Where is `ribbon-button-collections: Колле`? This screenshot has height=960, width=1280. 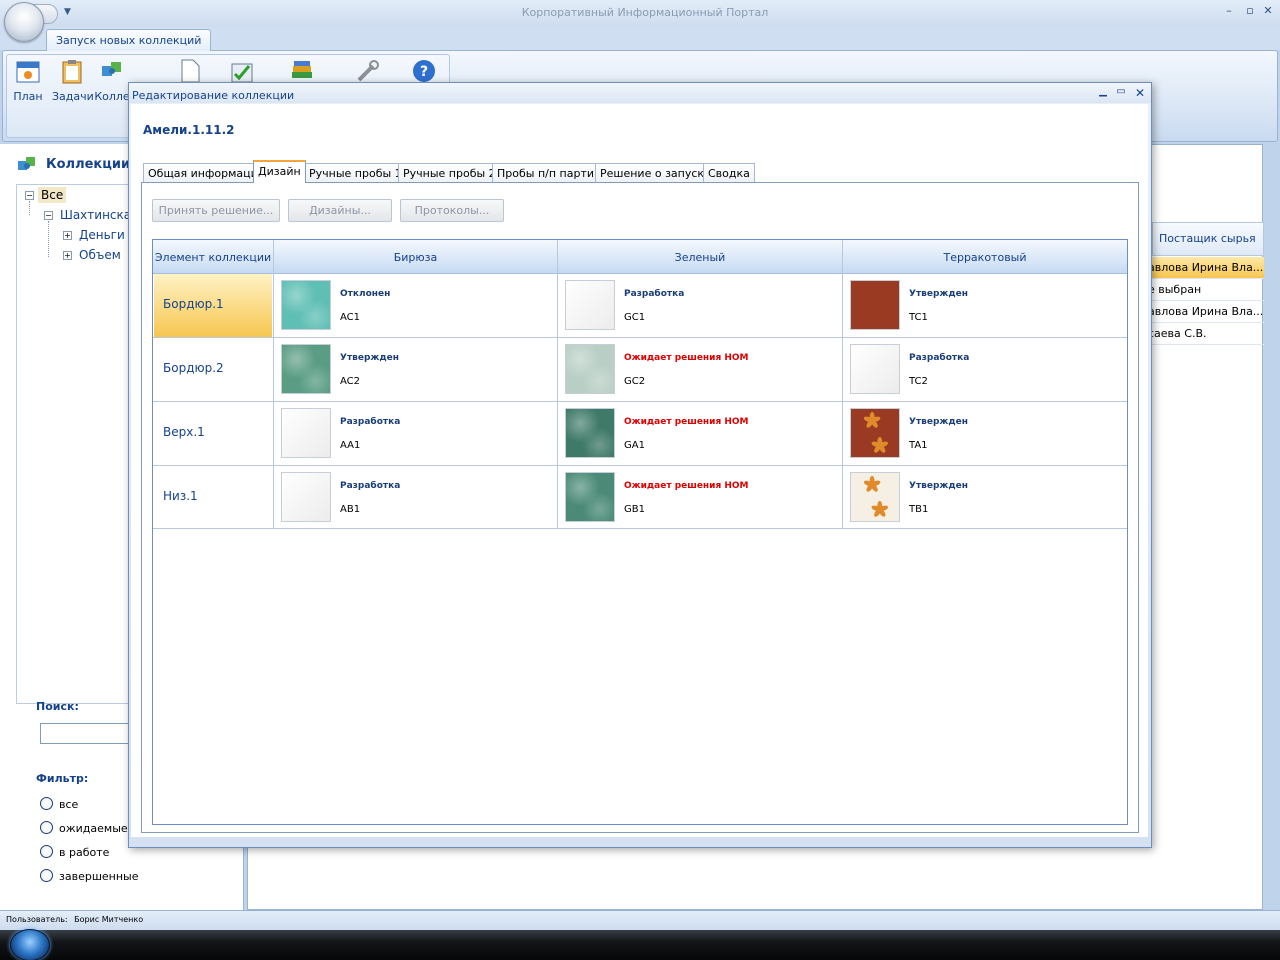 ribbon-button-collections: Колле is located at coordinates (112, 84).